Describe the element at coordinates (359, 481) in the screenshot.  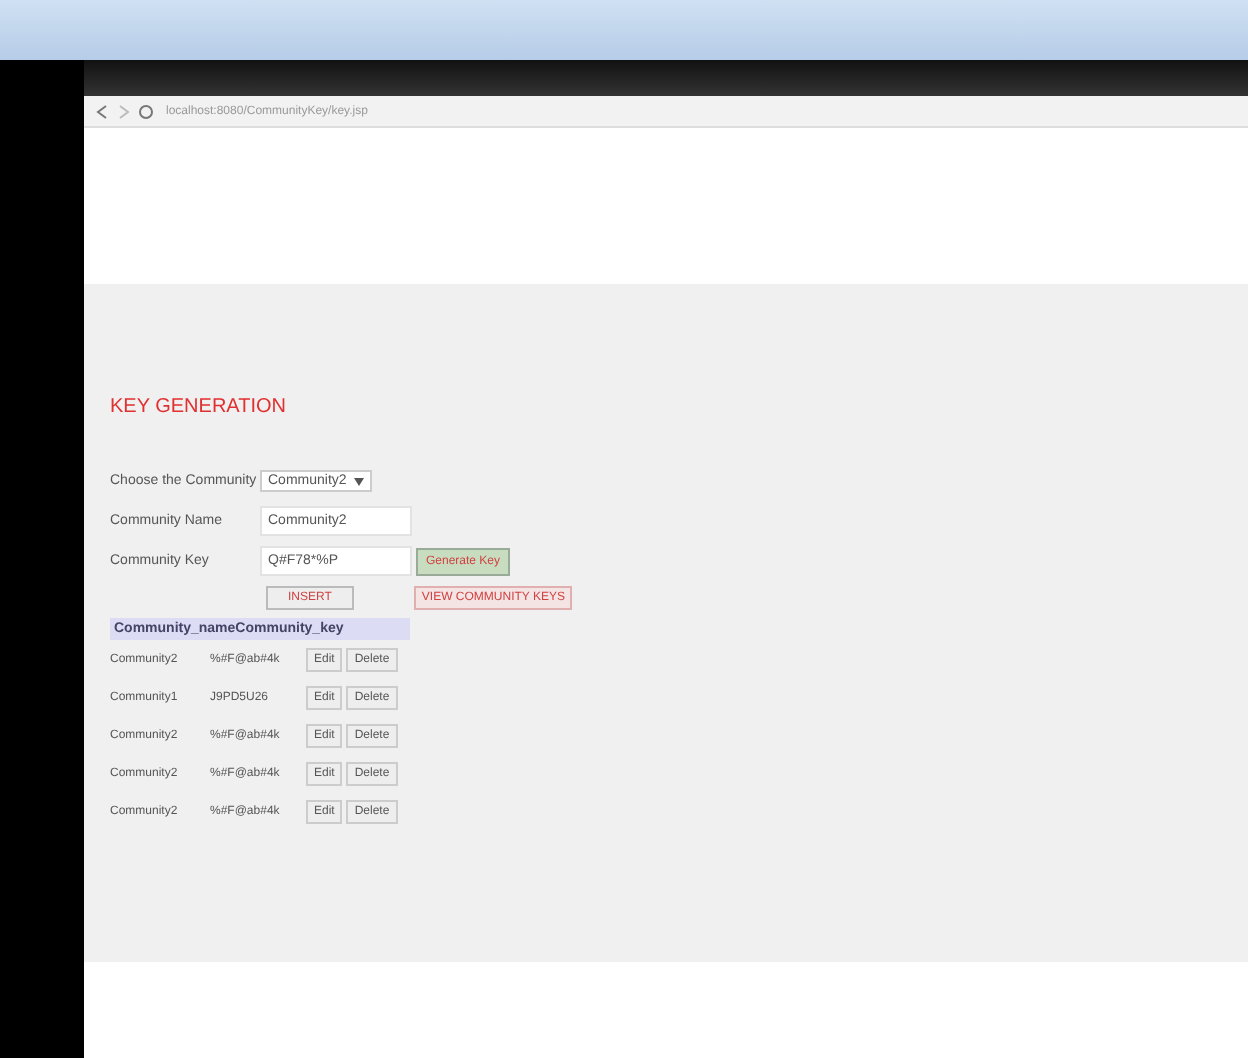
I see `dropdown-arrow-icon` at that location.